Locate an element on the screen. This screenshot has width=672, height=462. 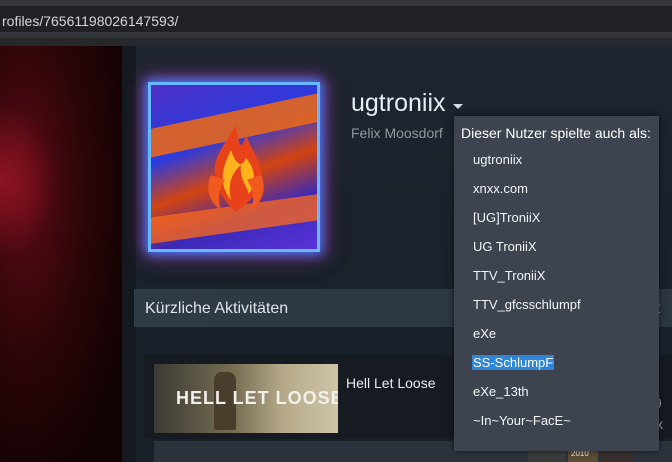
browser-toolbar-edge is located at coordinates (336, 42).